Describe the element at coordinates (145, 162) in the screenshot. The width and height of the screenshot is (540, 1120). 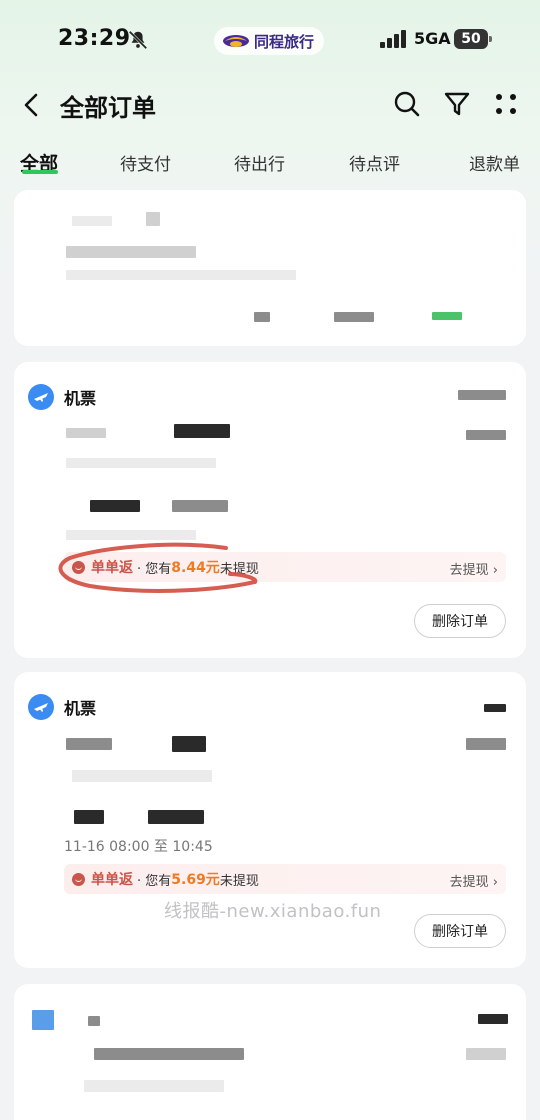
I see `tab-pending-payment: 待支付` at that location.